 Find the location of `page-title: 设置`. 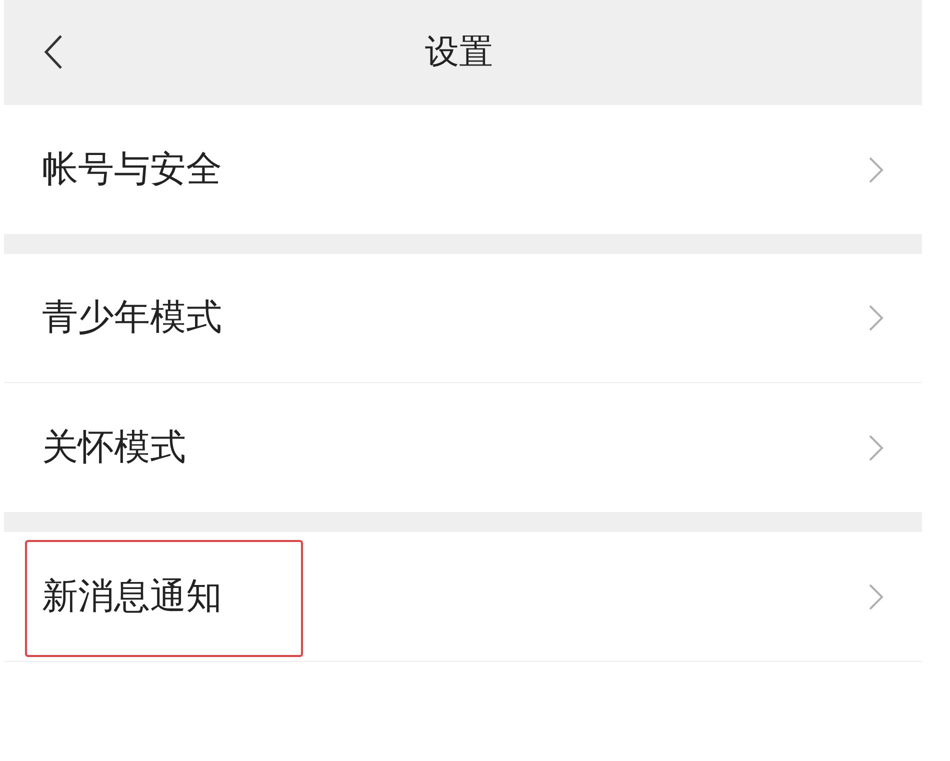

page-title: 设置 is located at coordinates (459, 52).